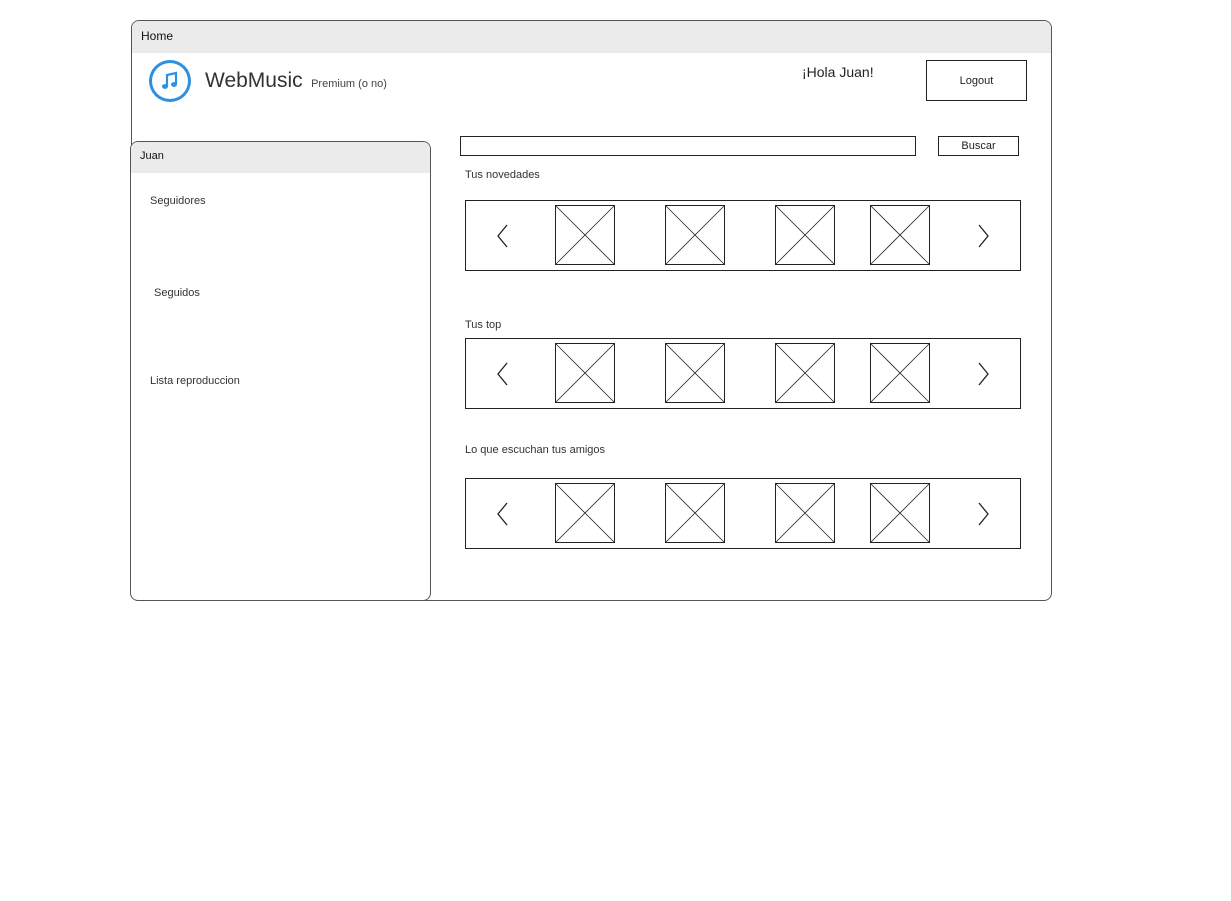 This screenshot has width=1231, height=901. Describe the element at coordinates (483, 325) in the screenshot. I see `section-title-top: Tus top` at that location.